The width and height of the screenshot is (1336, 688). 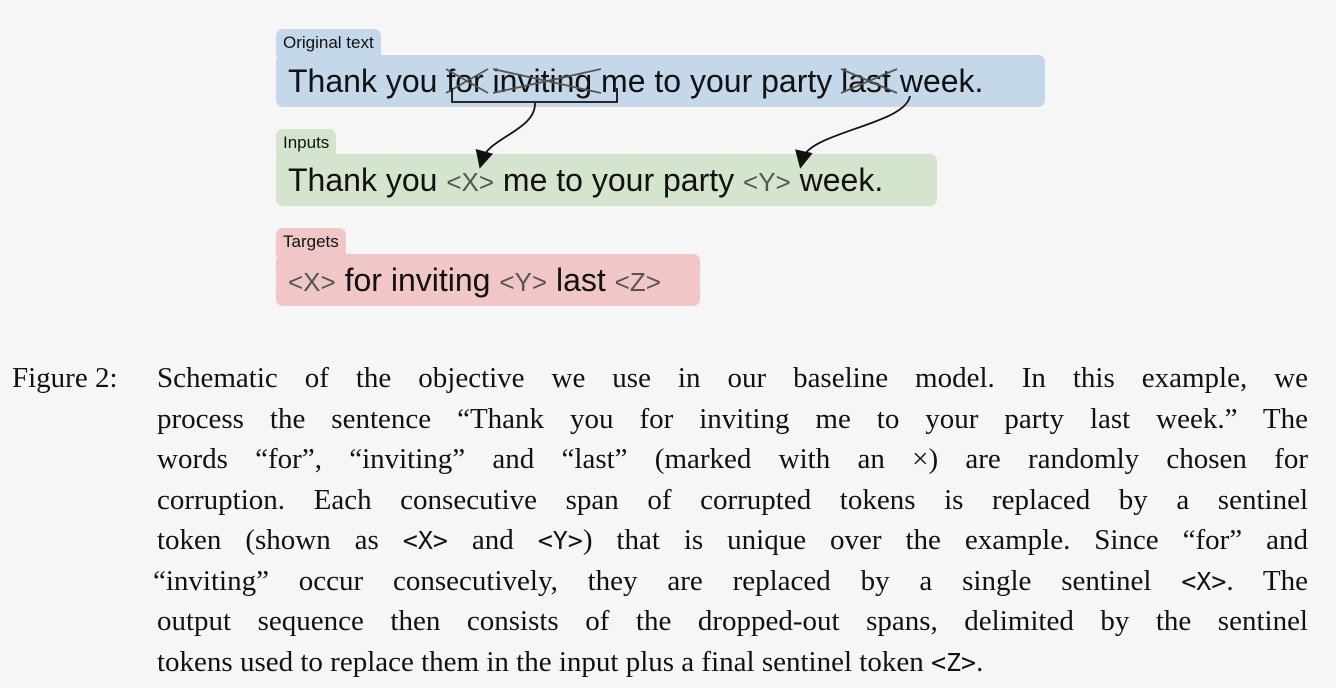 What do you see at coordinates (1267, 580) in the screenshot?
I see `caption-text: . The` at bounding box center [1267, 580].